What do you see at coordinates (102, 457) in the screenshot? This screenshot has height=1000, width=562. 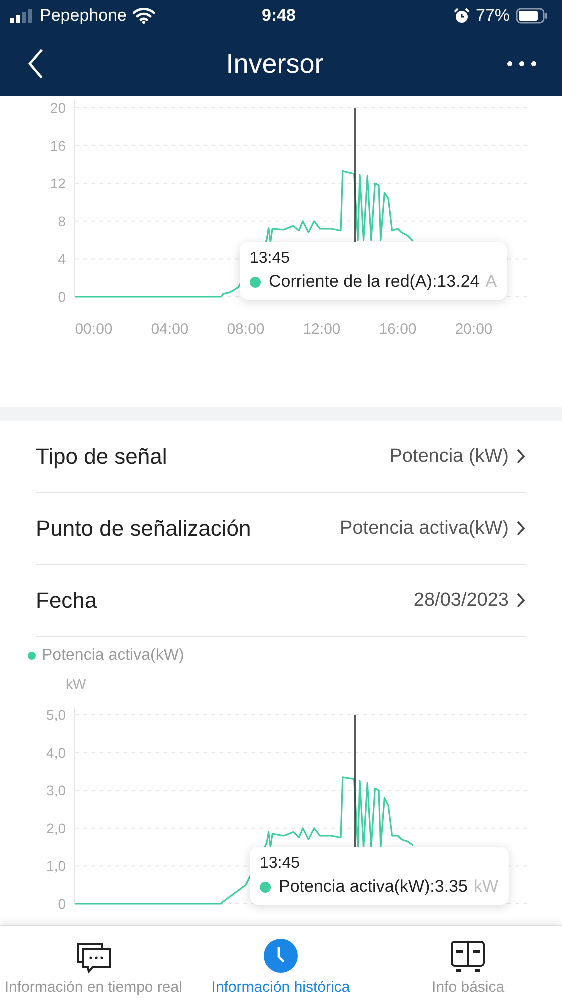 I see `setting-label: Tipo de señal` at bounding box center [102, 457].